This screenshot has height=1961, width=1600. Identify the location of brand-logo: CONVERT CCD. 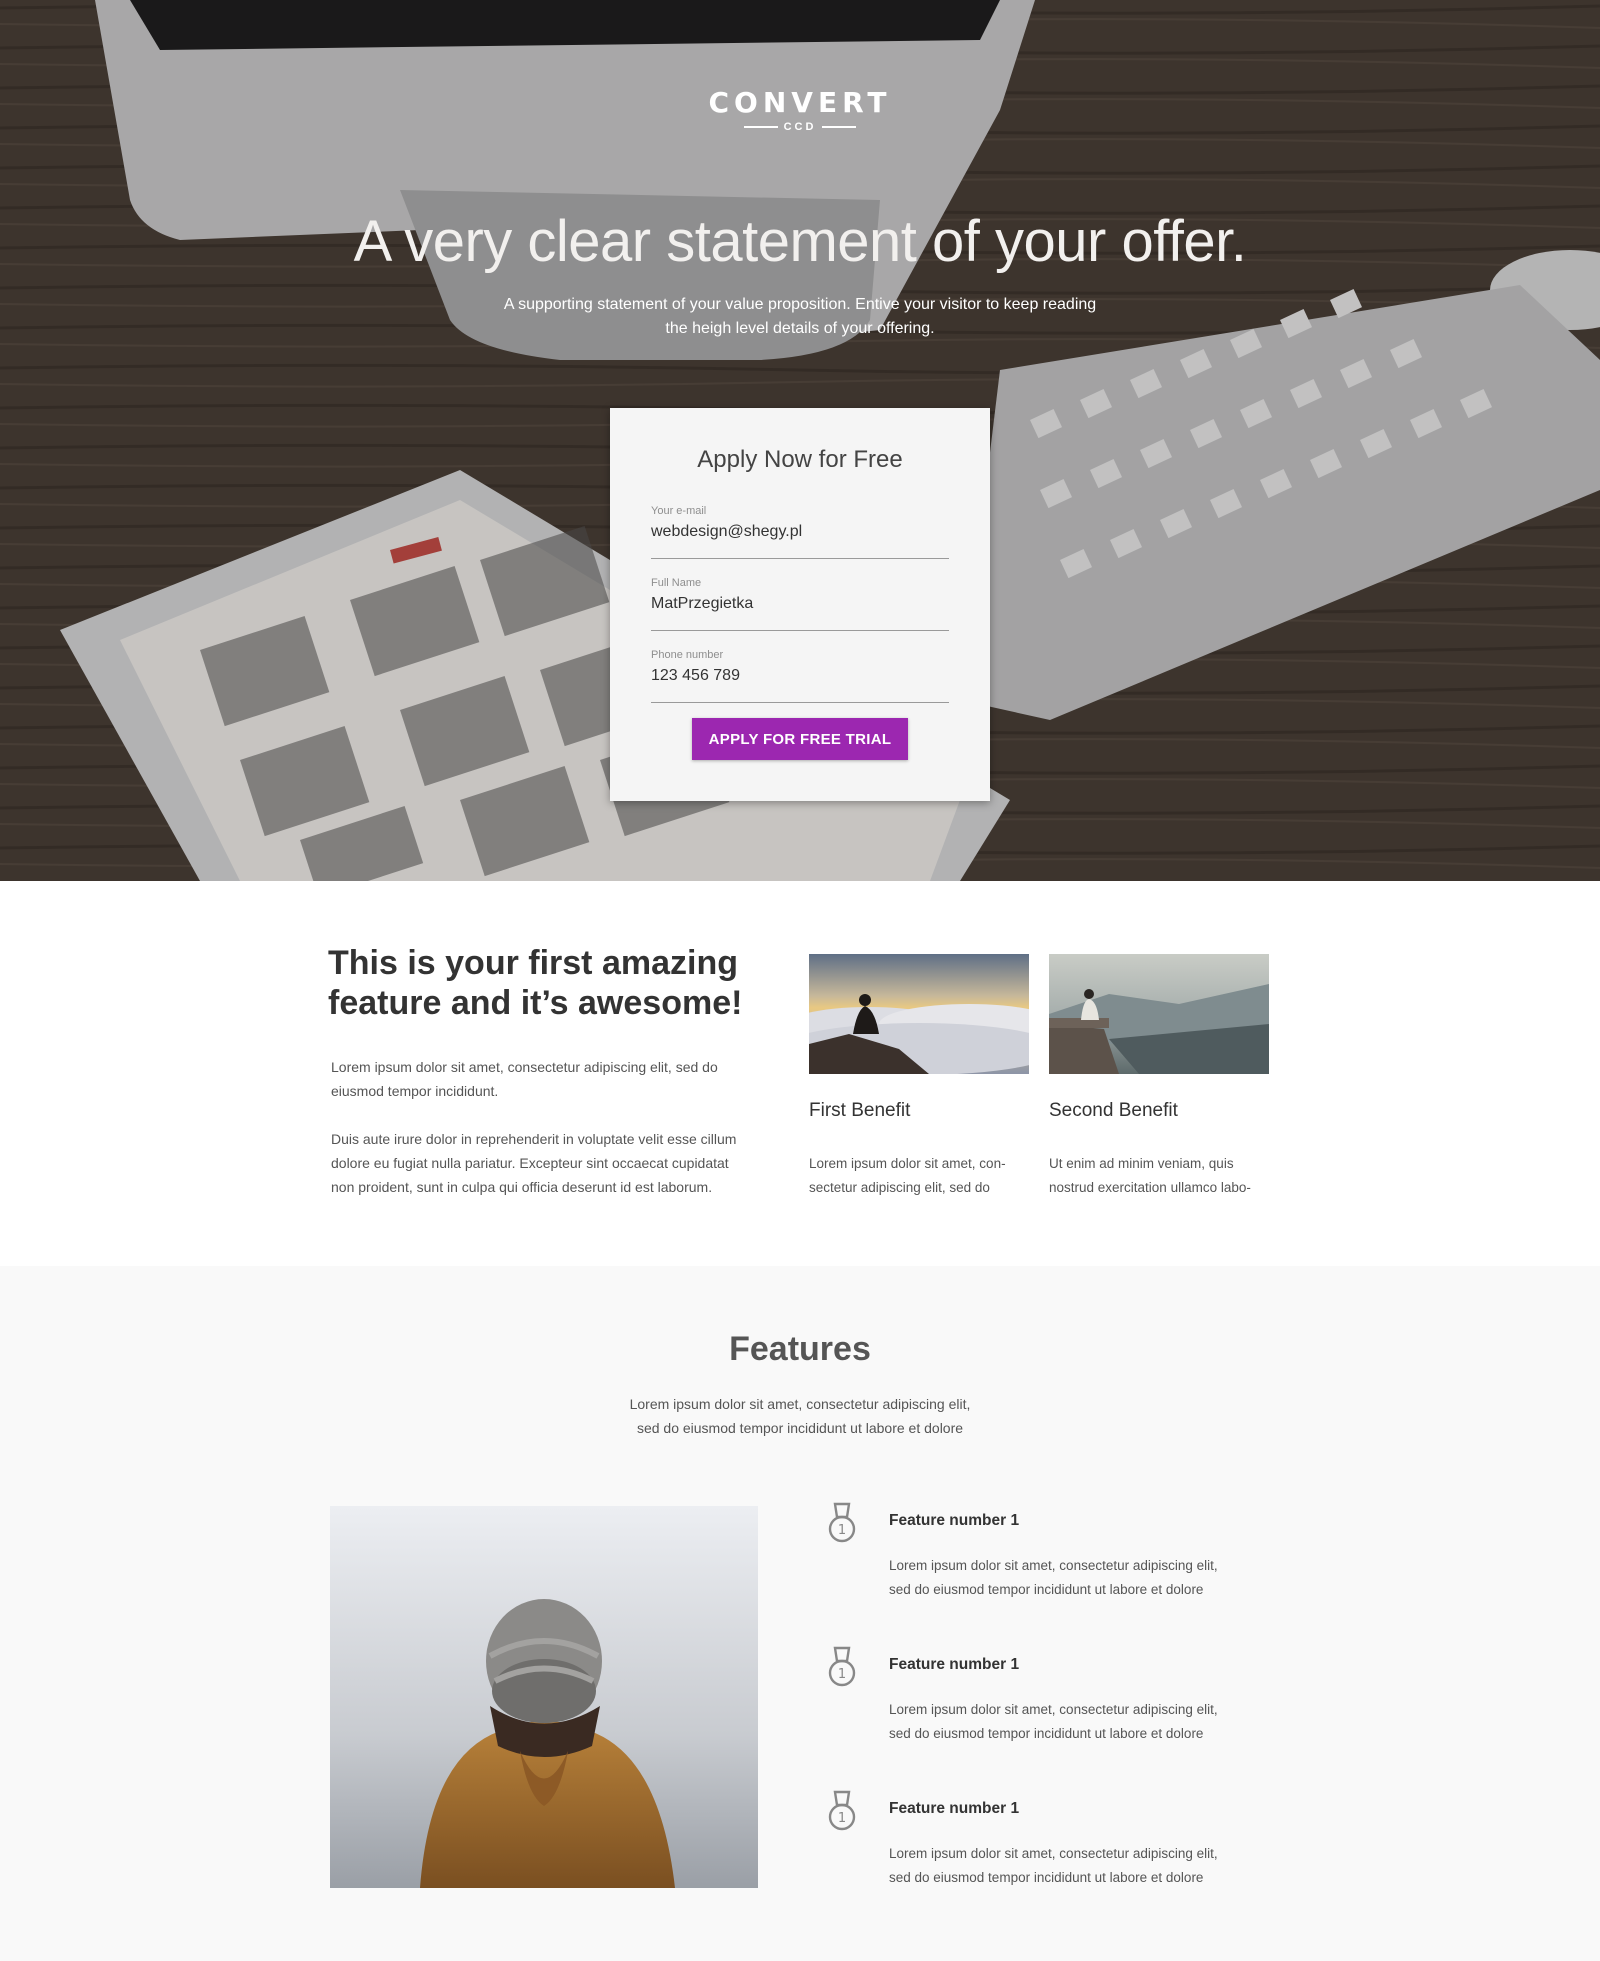
(800, 109).